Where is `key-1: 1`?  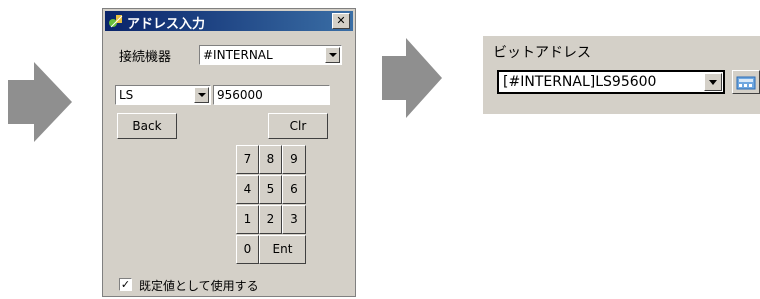
key-1: 1 is located at coordinates (247, 219).